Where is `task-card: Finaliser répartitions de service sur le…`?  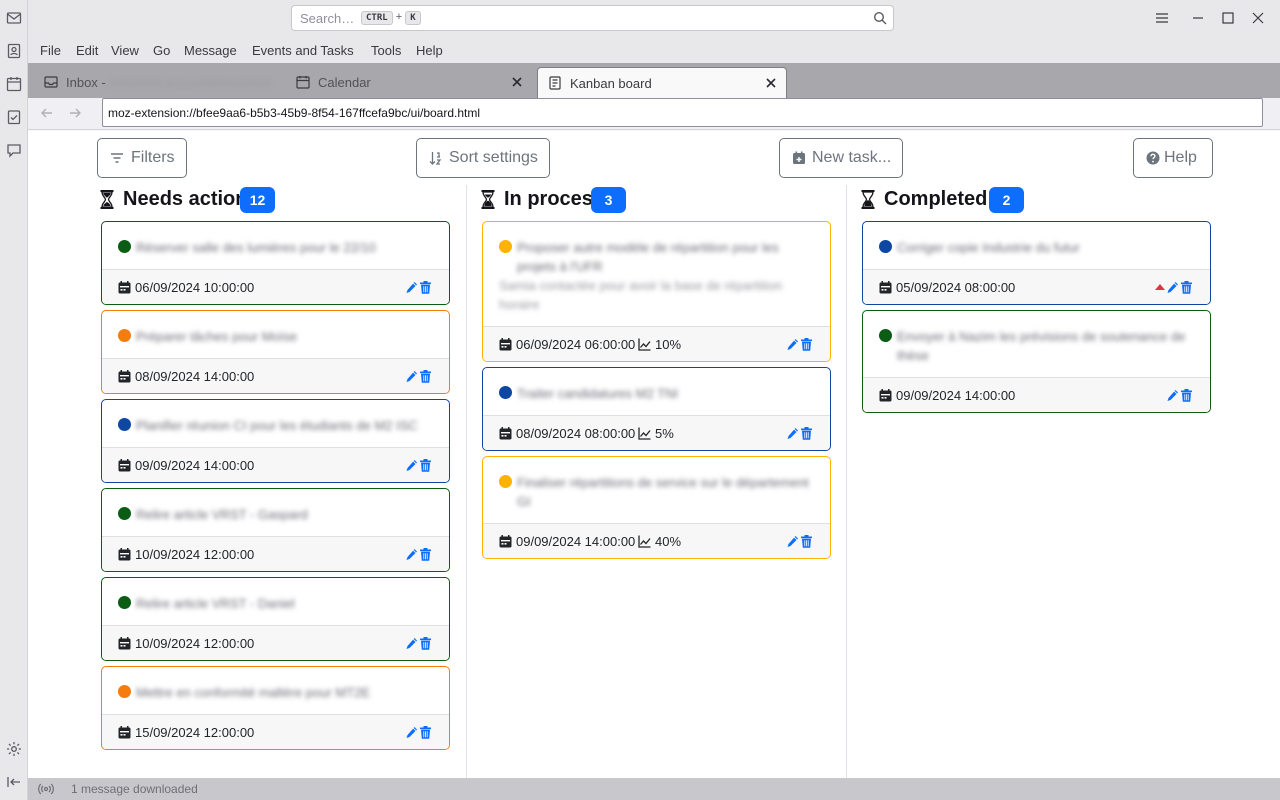
task-card: Finaliser répartitions de service sur le… is located at coordinates (656, 507).